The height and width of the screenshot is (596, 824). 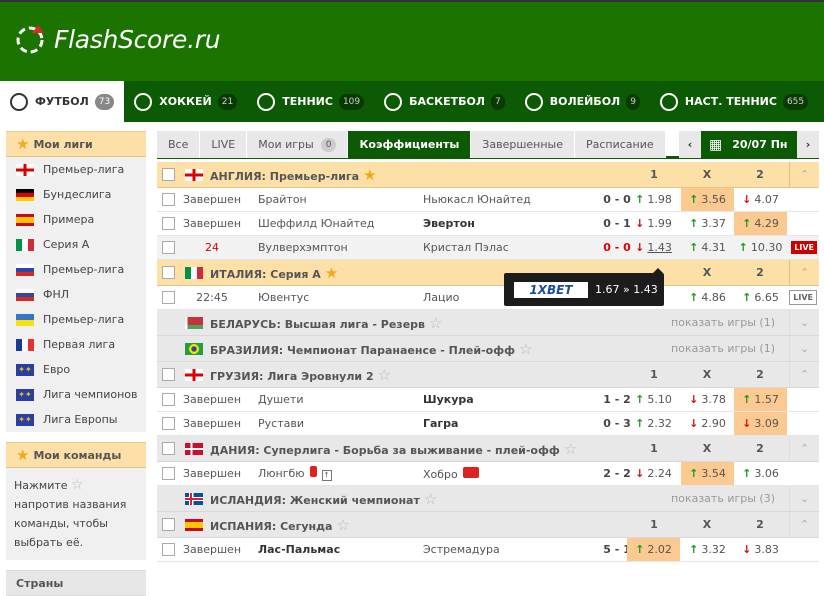 I want to click on home-team: Вулверхэмптон, so click(x=303, y=247).